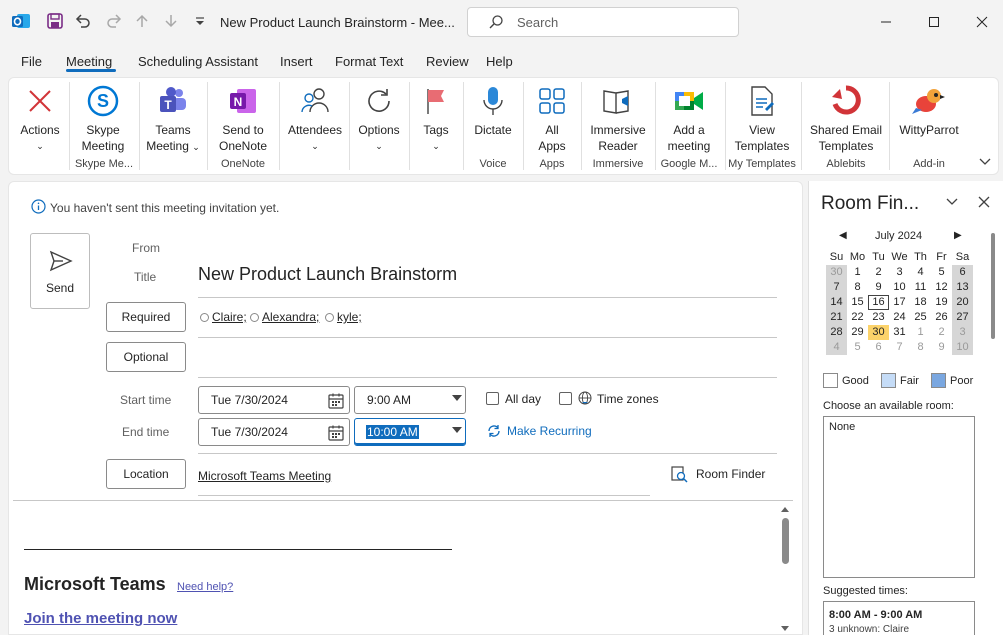 Image resolution: width=1003 pixels, height=635 pixels. What do you see at coordinates (836, 332) in the screenshot?
I see `calendar-day: 28` at bounding box center [836, 332].